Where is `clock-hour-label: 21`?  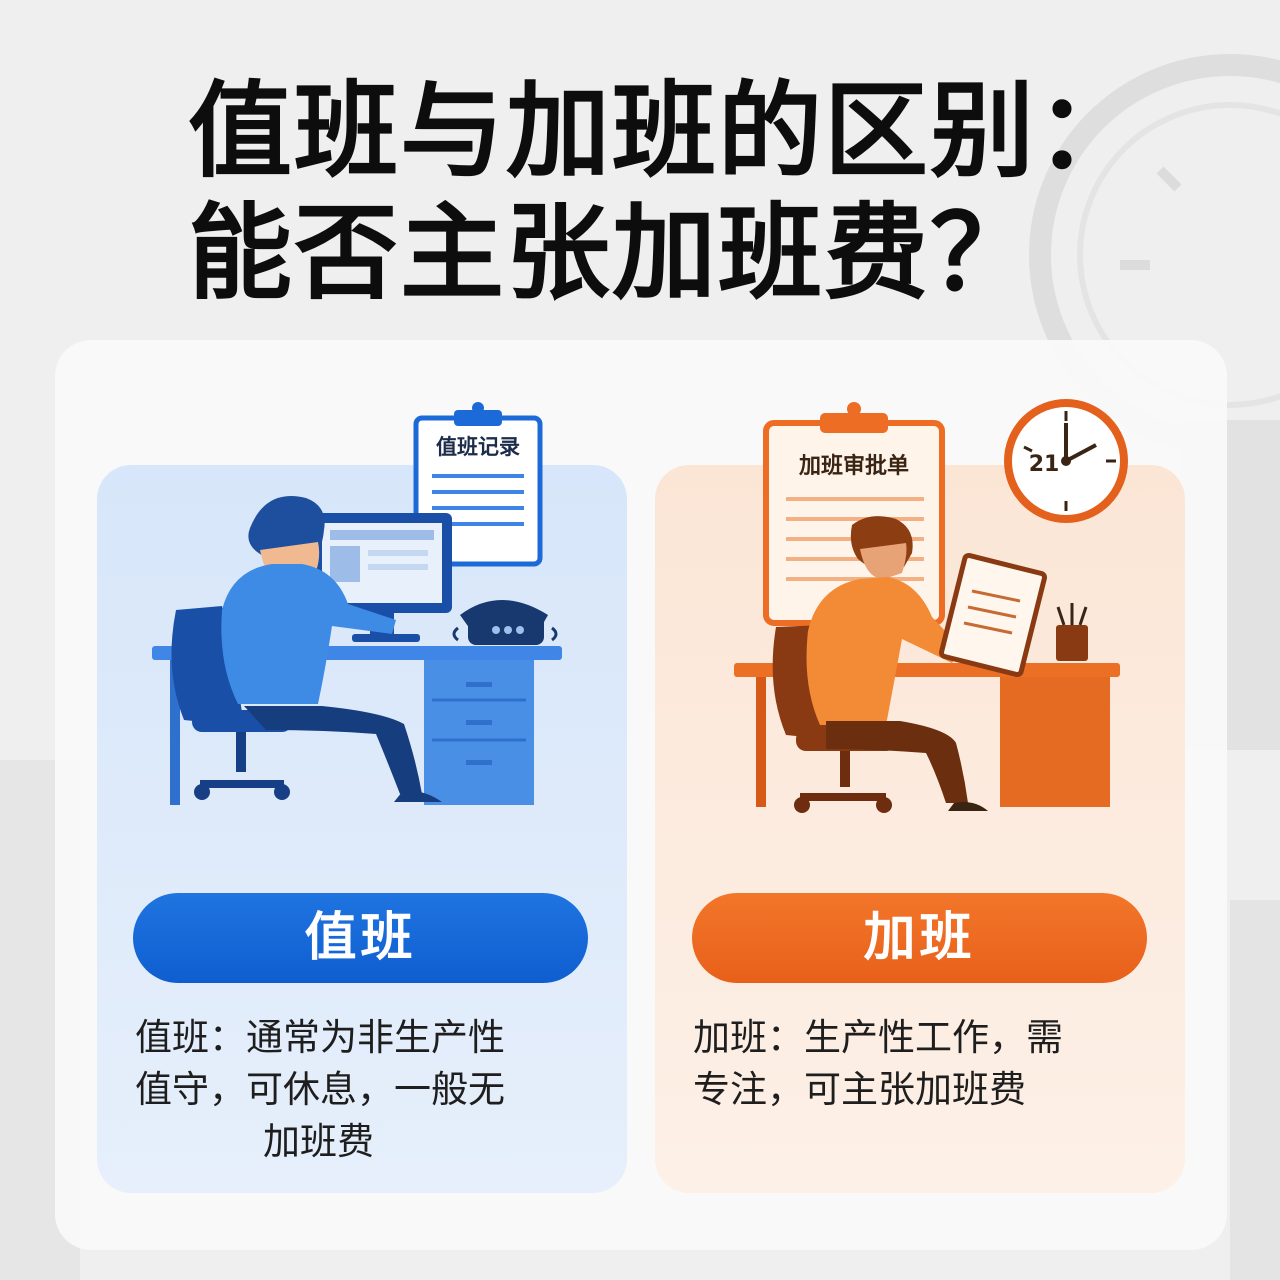
clock-hour-label: 21 is located at coordinates (1044, 464).